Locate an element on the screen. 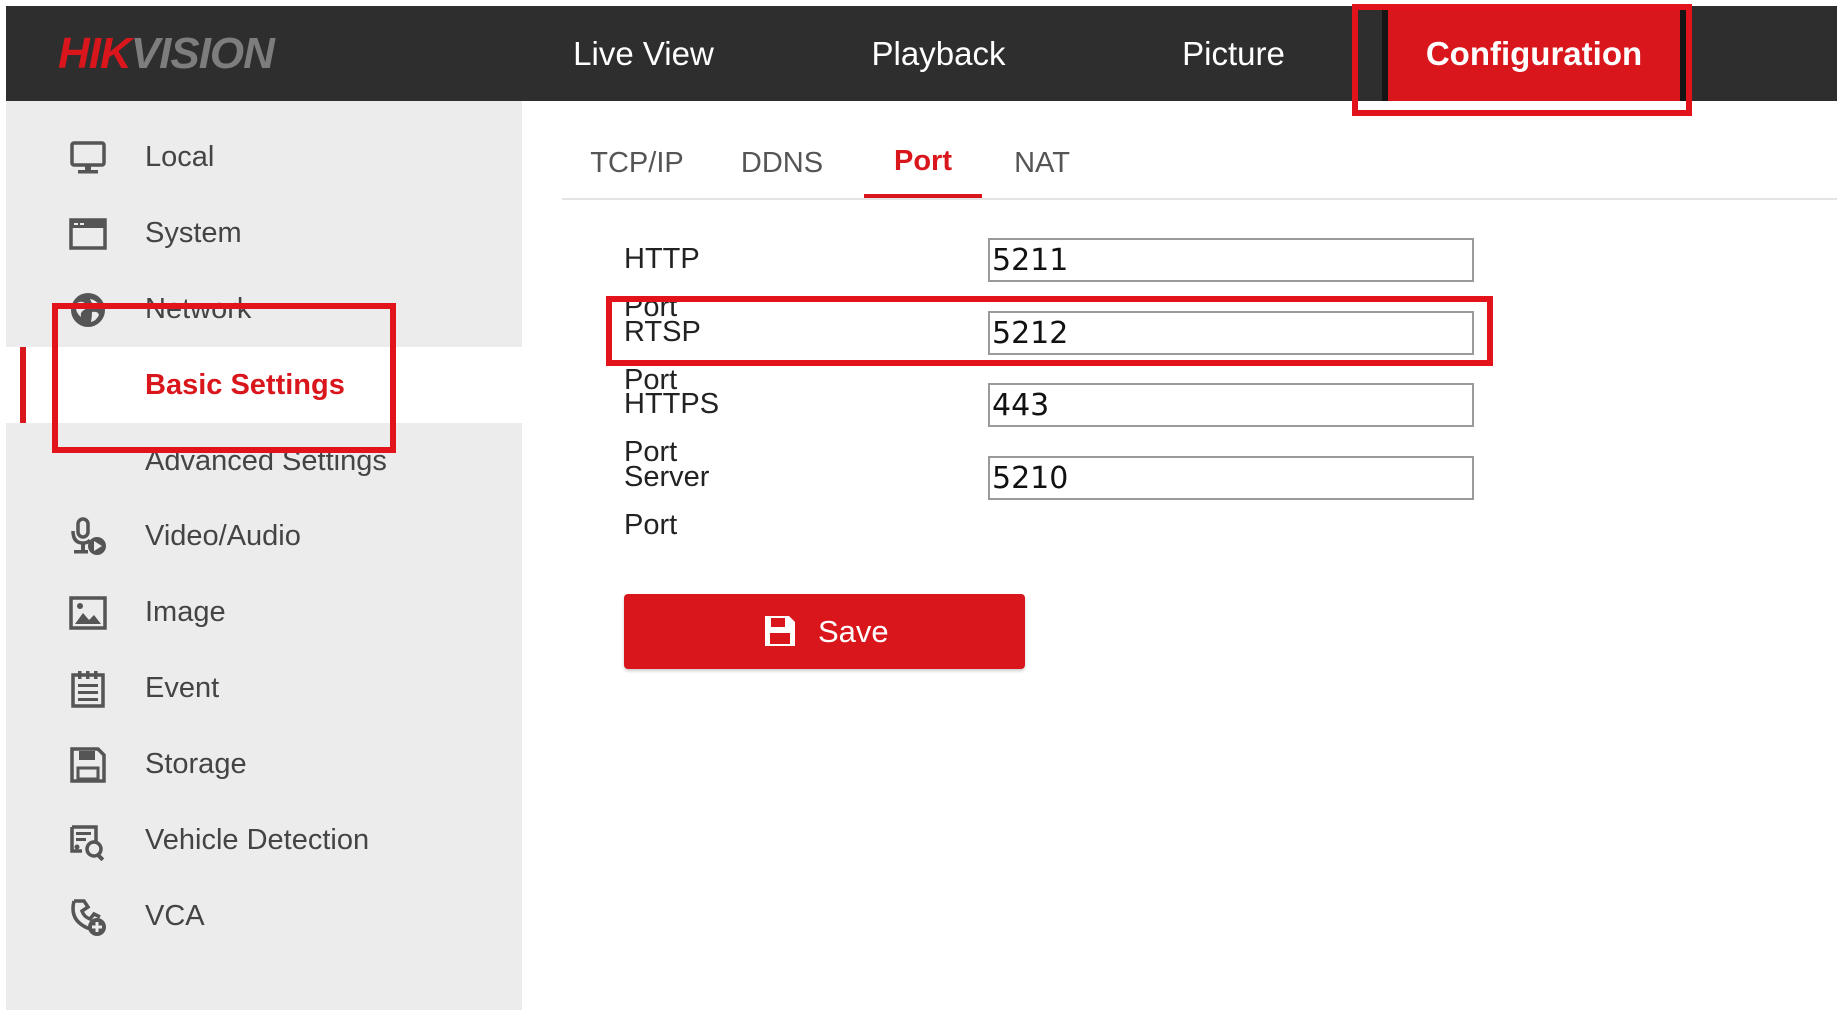 This screenshot has height=1010, width=1843. sidebar-item-label: Storage is located at coordinates (196, 764).